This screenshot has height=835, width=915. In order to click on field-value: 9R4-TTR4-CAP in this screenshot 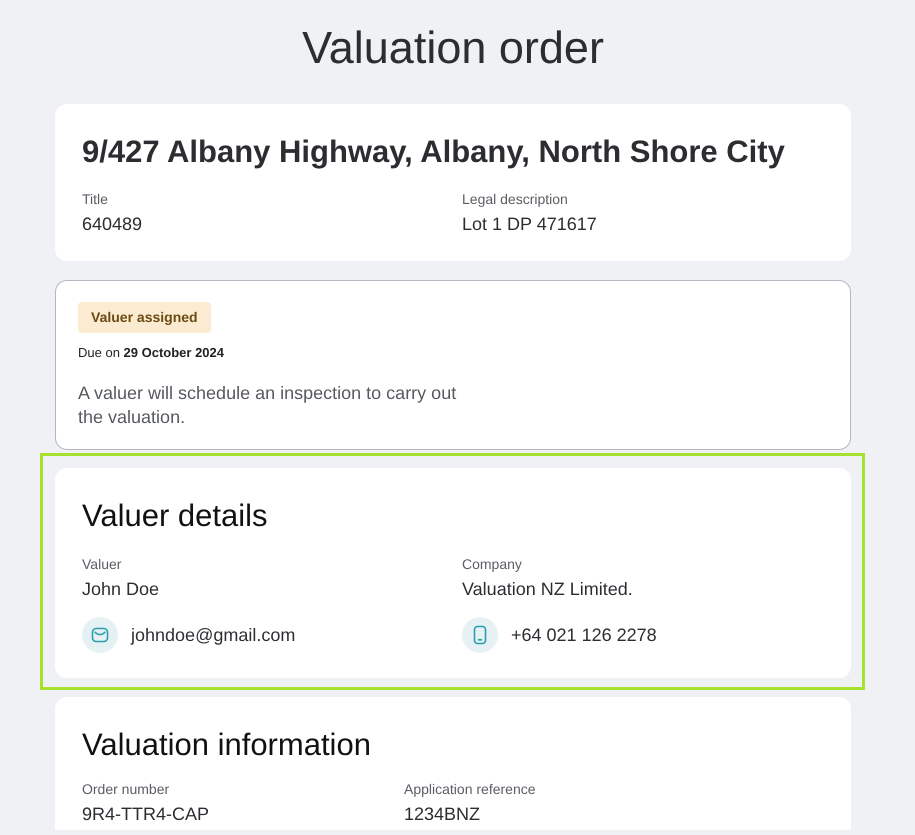, I will do `click(146, 814)`.